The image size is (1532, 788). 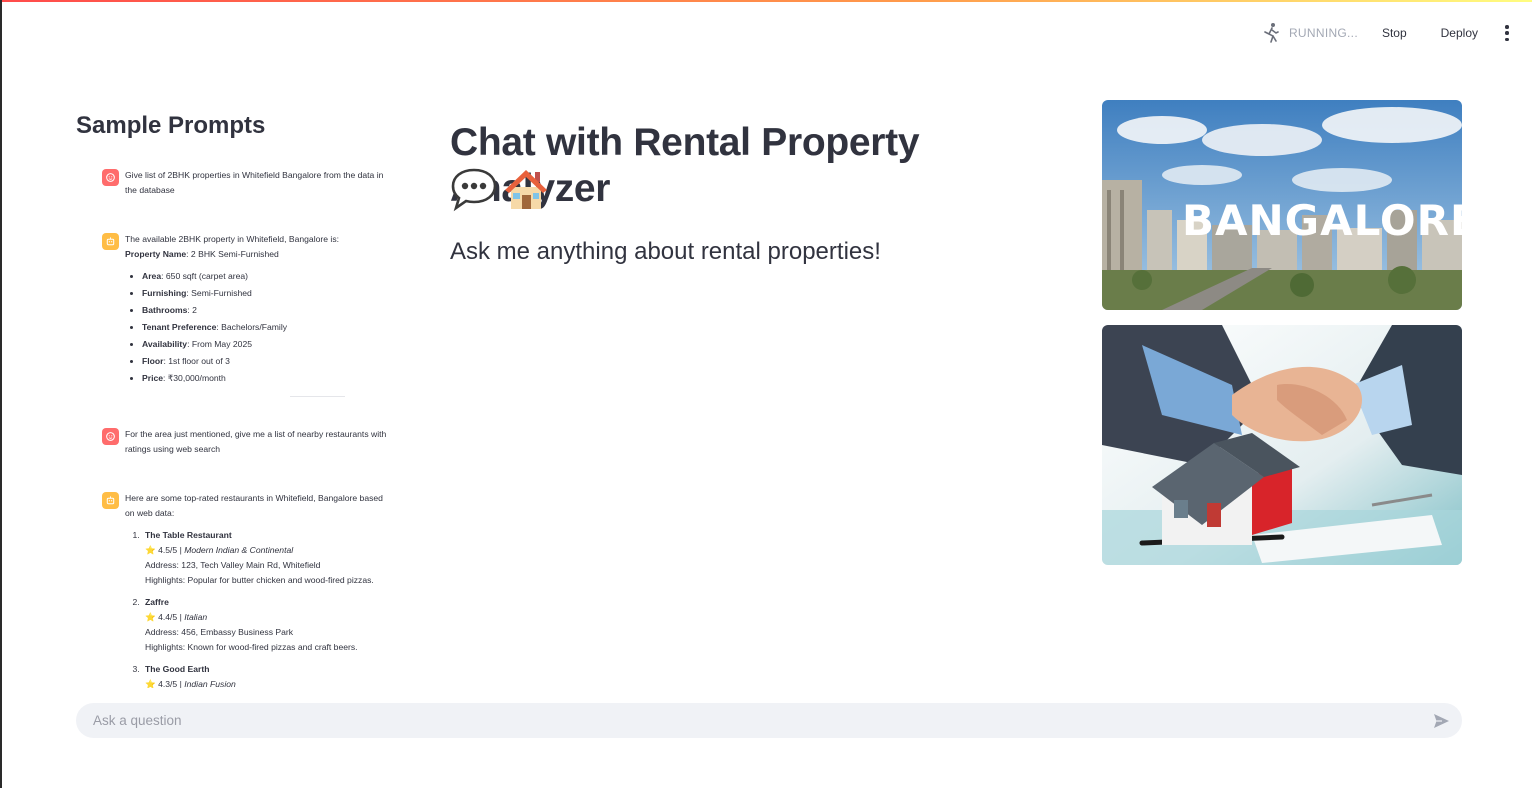 I want to click on stop-button: Stop, so click(x=1394, y=33).